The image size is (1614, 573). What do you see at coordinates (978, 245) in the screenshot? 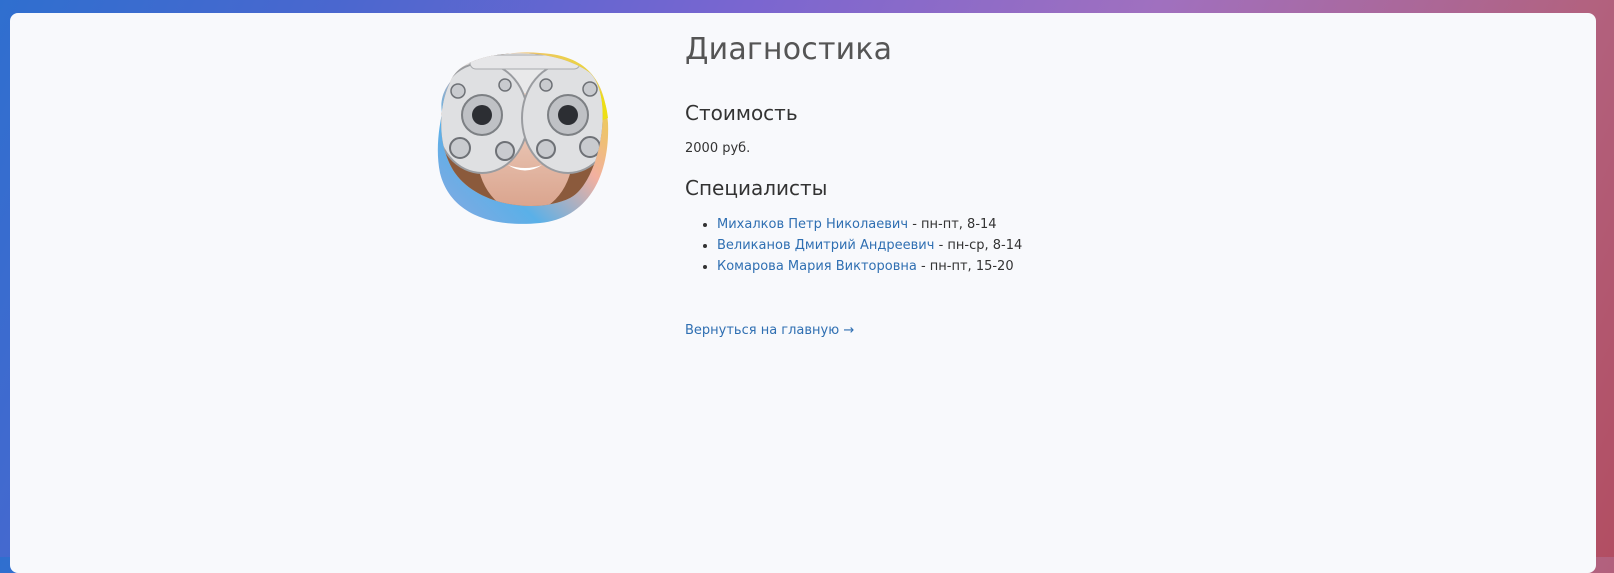
I see `specialist-schedule: - пн-ср, 8-14` at bounding box center [978, 245].